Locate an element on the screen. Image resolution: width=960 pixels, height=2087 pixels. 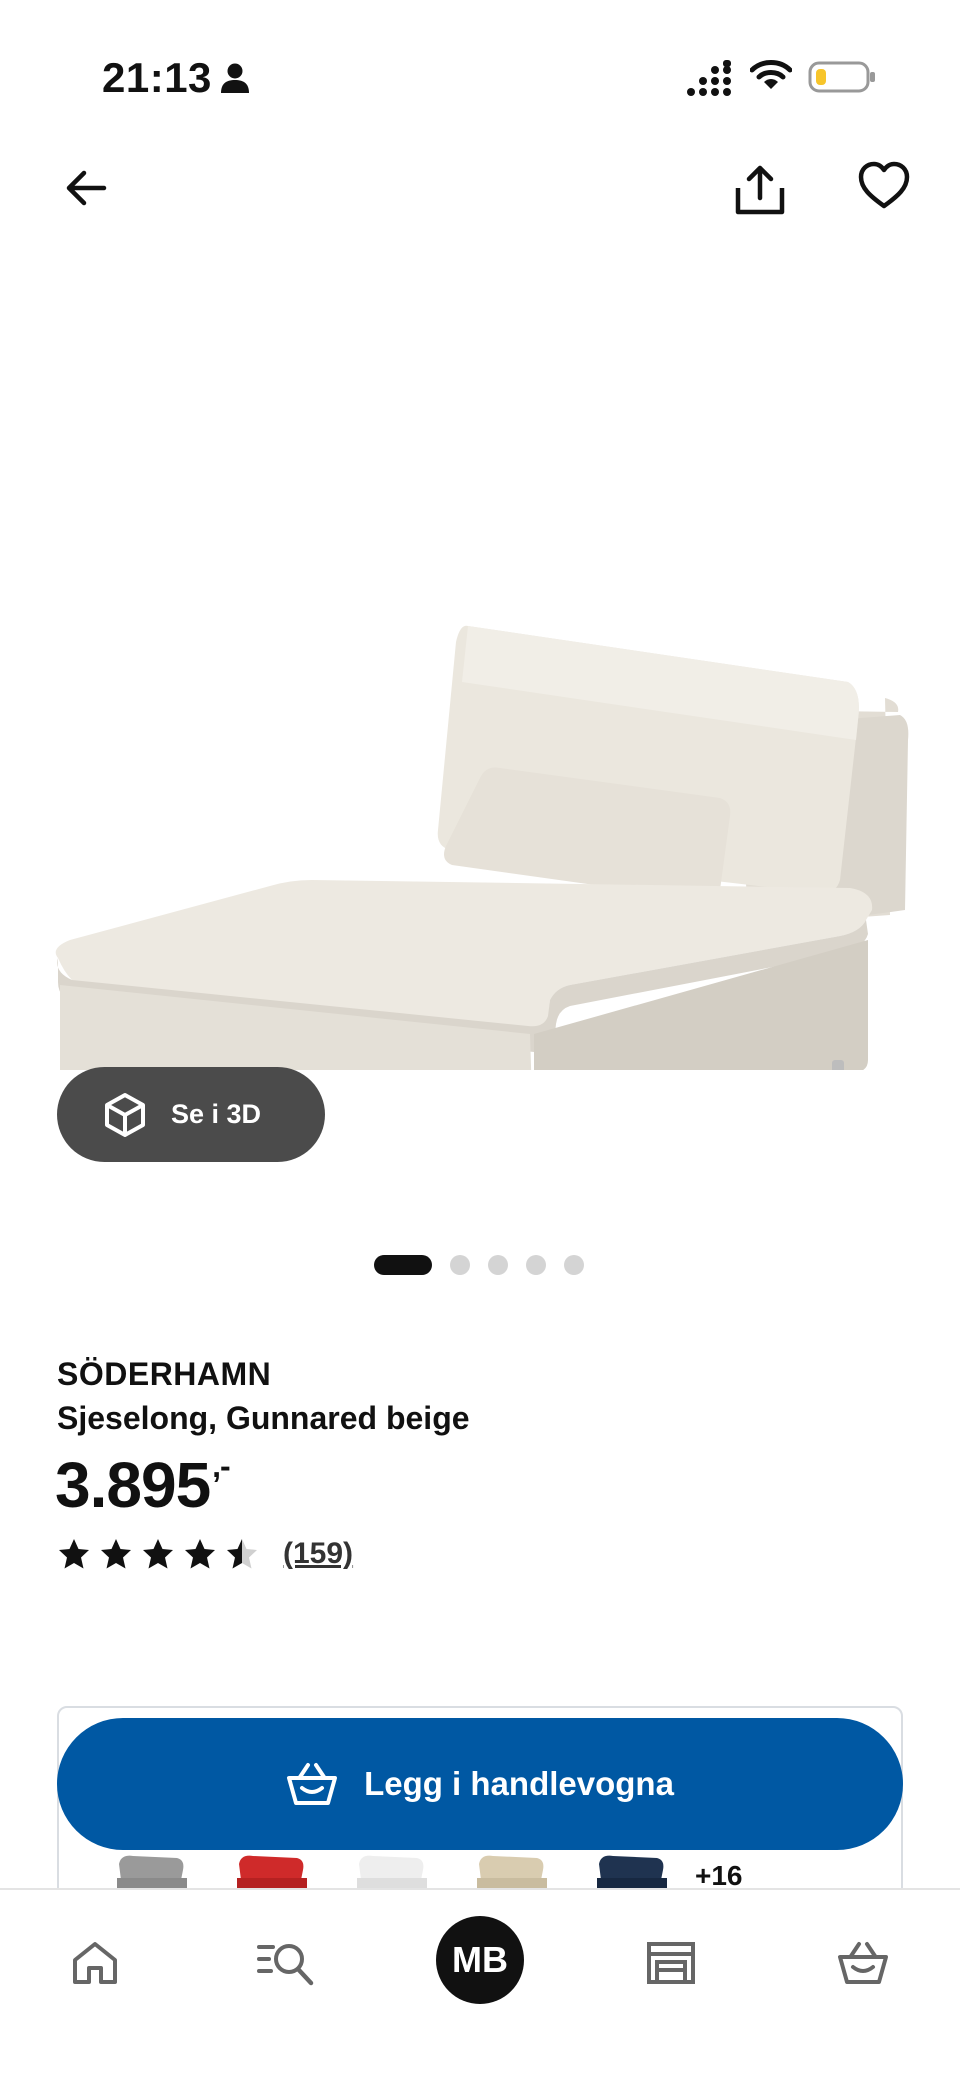
carousel-dot-active is located at coordinates (403, 1265).